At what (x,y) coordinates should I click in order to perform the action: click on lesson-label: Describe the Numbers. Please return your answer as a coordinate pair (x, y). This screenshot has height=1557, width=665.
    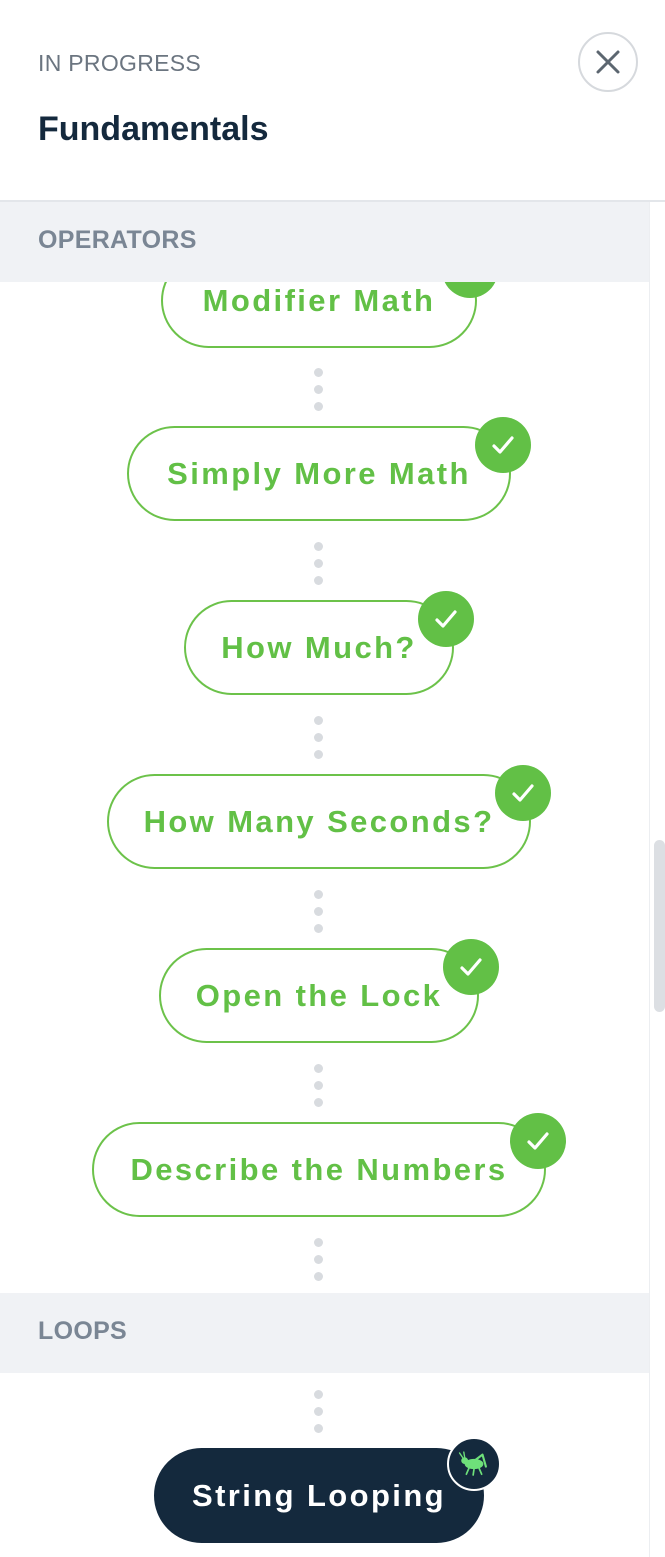
    Looking at the image, I should click on (319, 1169).